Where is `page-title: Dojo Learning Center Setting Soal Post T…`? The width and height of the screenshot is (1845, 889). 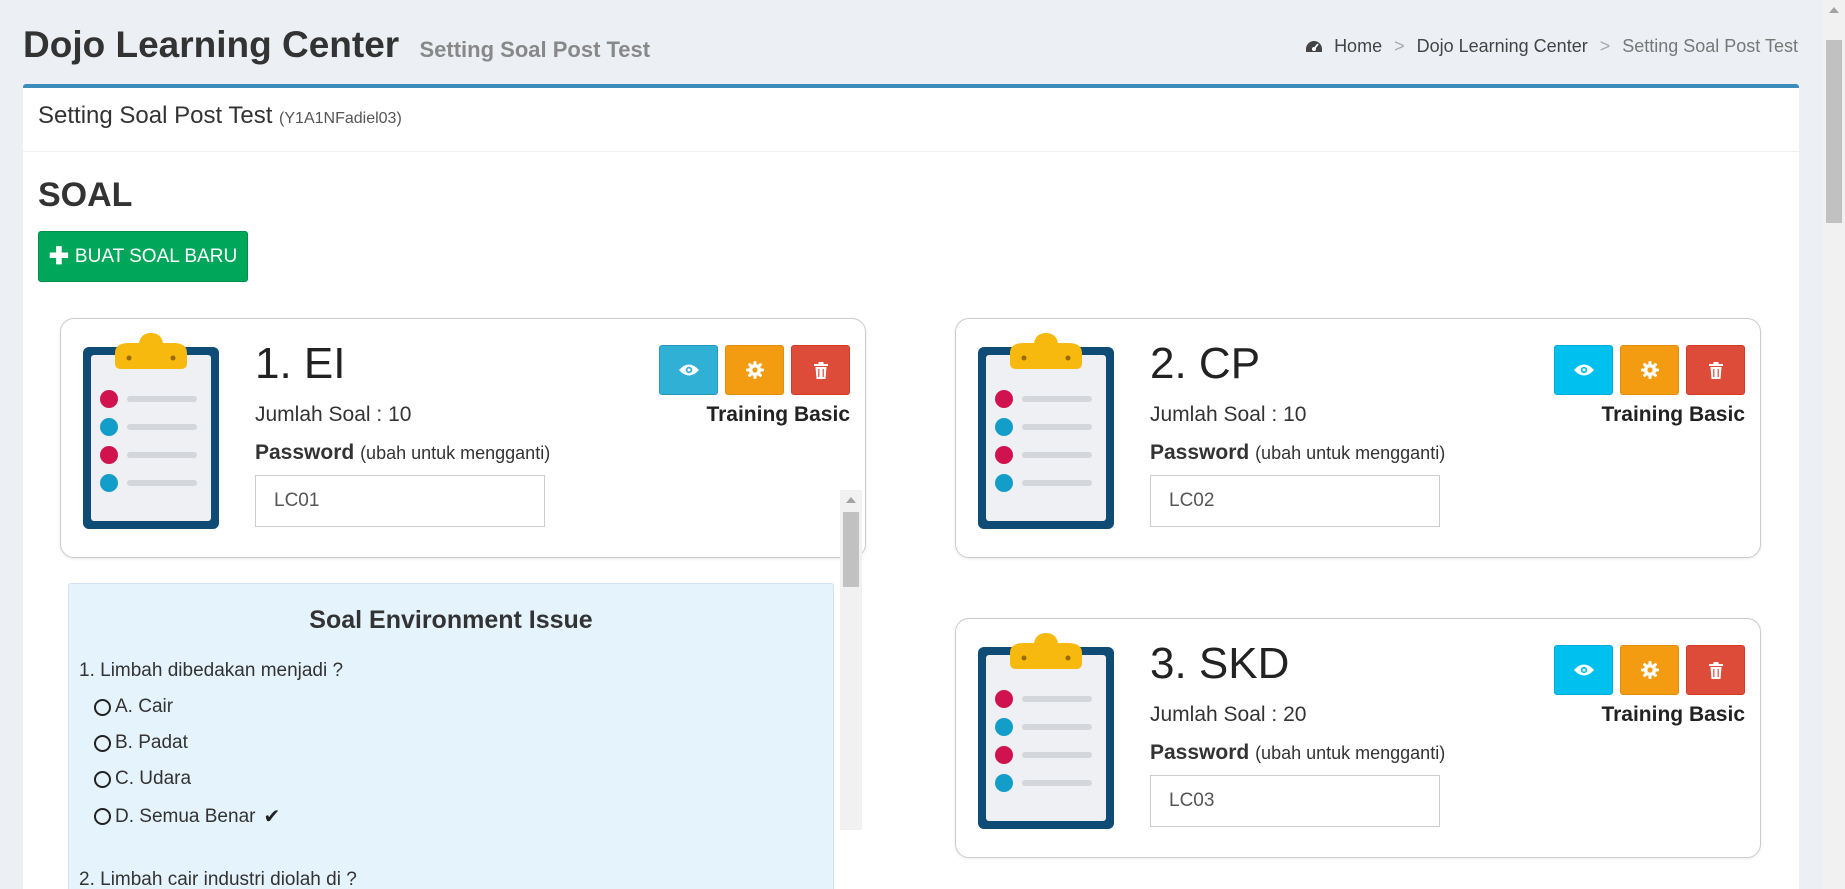
page-title: Dojo Learning Center Setting Soal Post T… is located at coordinates (336, 45).